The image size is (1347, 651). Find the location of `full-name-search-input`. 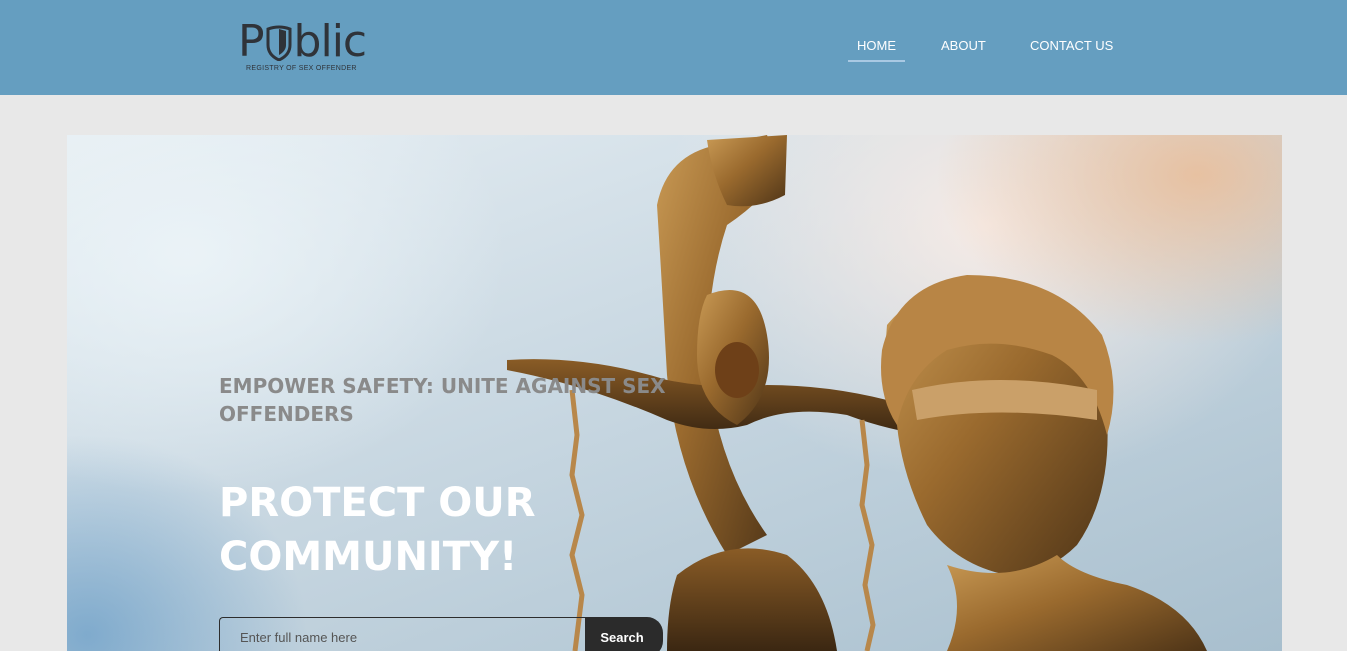

full-name-search-input is located at coordinates (402, 634).